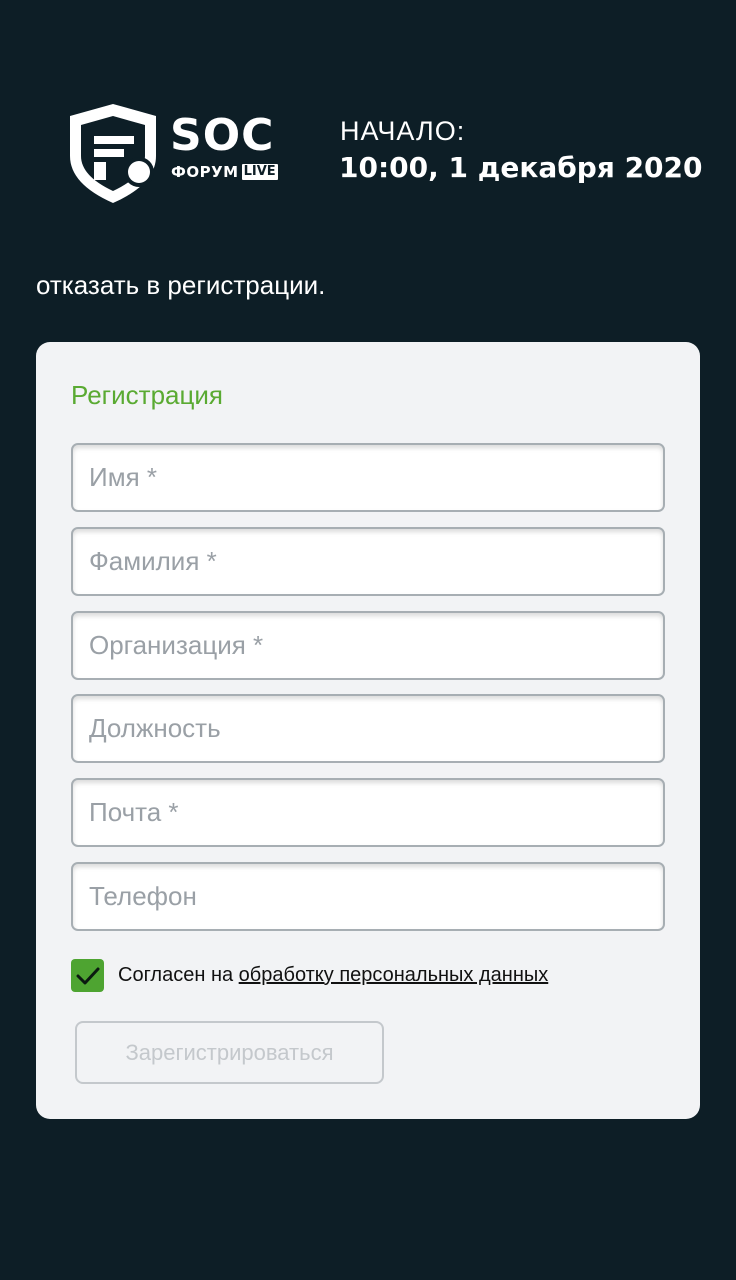  What do you see at coordinates (147, 395) in the screenshot?
I see `form-title: Регистрация` at bounding box center [147, 395].